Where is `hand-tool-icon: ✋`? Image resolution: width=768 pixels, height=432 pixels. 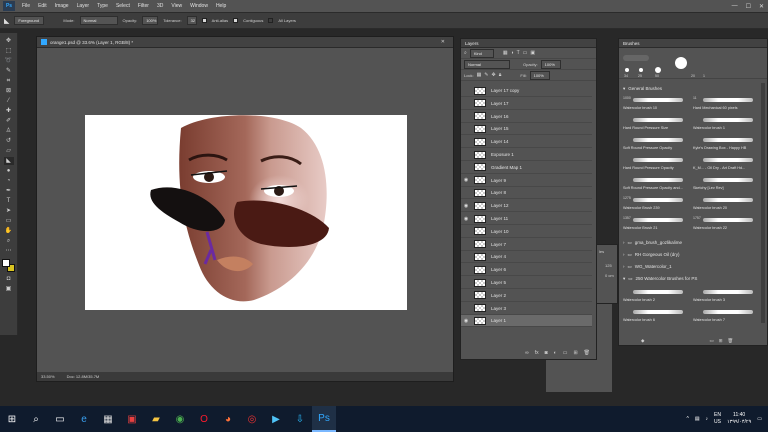
hand-tool-icon: ✋ is located at coordinates (9, 231).